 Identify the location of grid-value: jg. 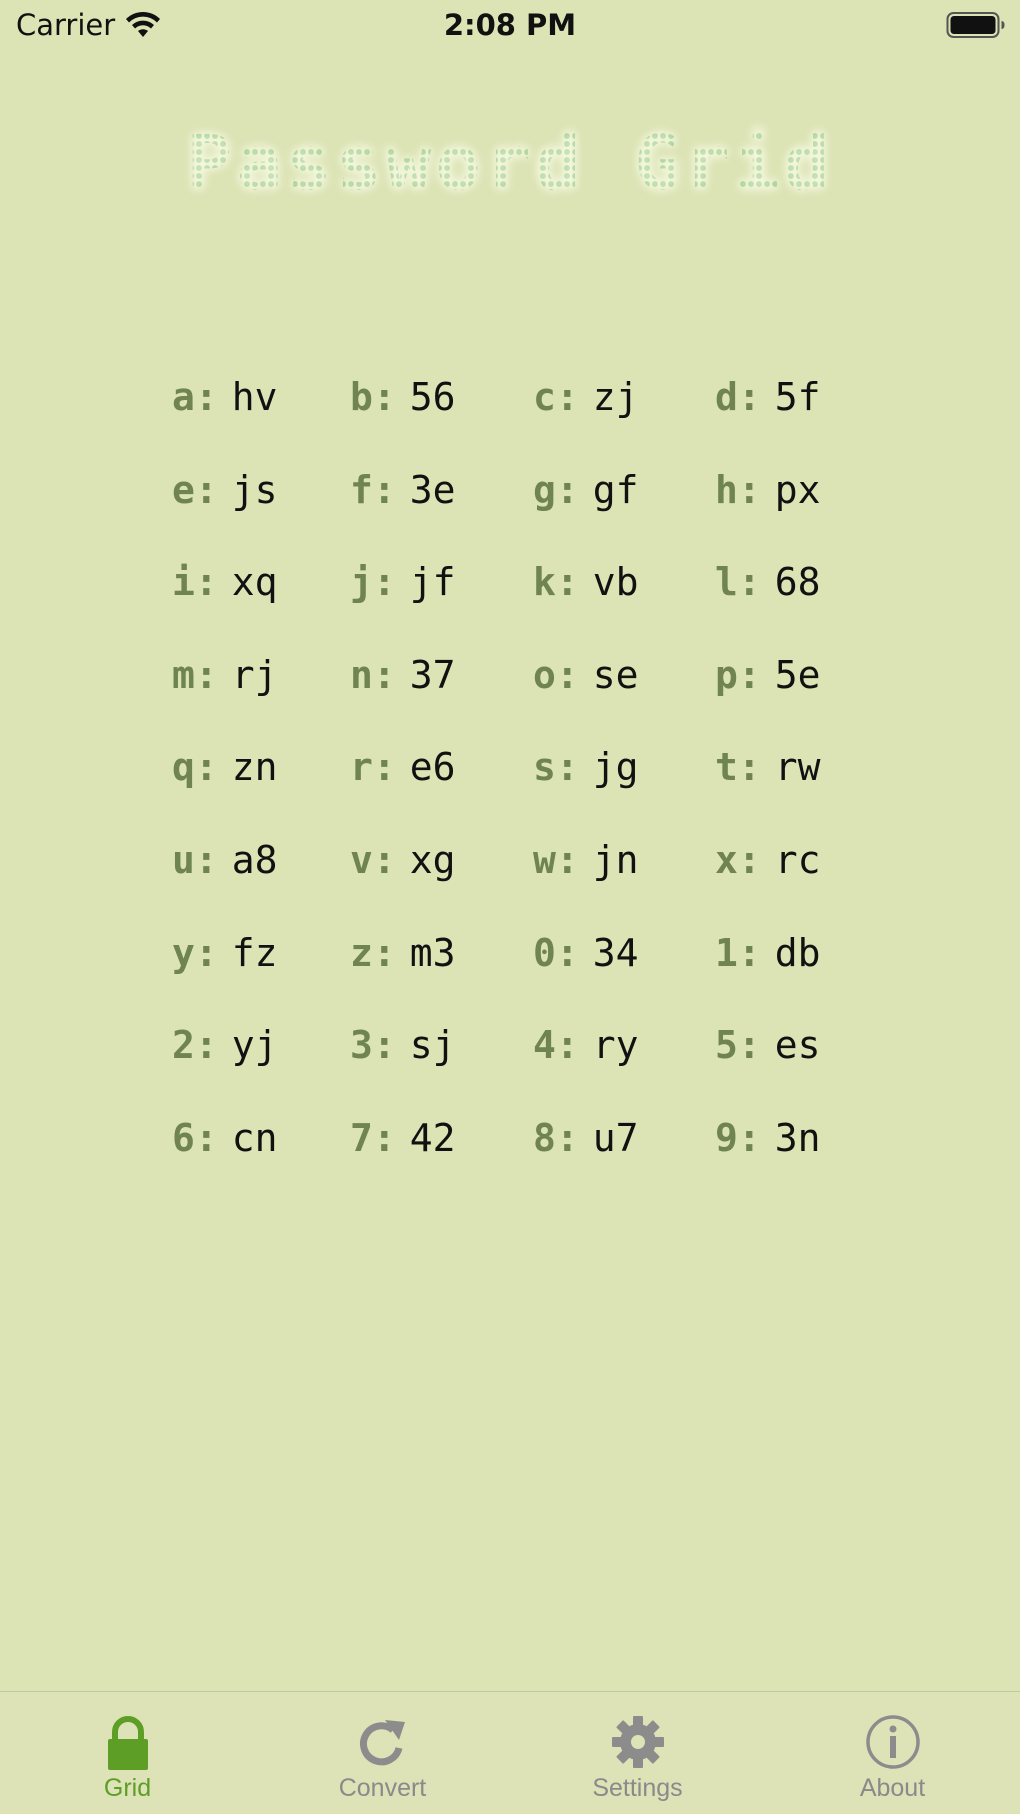
(615, 767).